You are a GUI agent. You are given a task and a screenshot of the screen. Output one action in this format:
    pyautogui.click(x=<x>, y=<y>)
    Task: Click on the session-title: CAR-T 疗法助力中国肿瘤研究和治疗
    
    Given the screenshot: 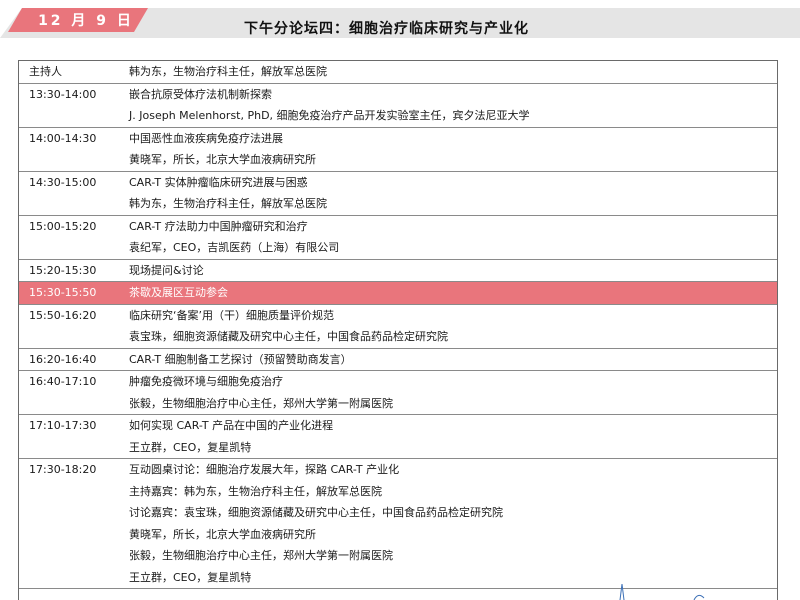 What is the action you would take?
    pyautogui.click(x=218, y=226)
    